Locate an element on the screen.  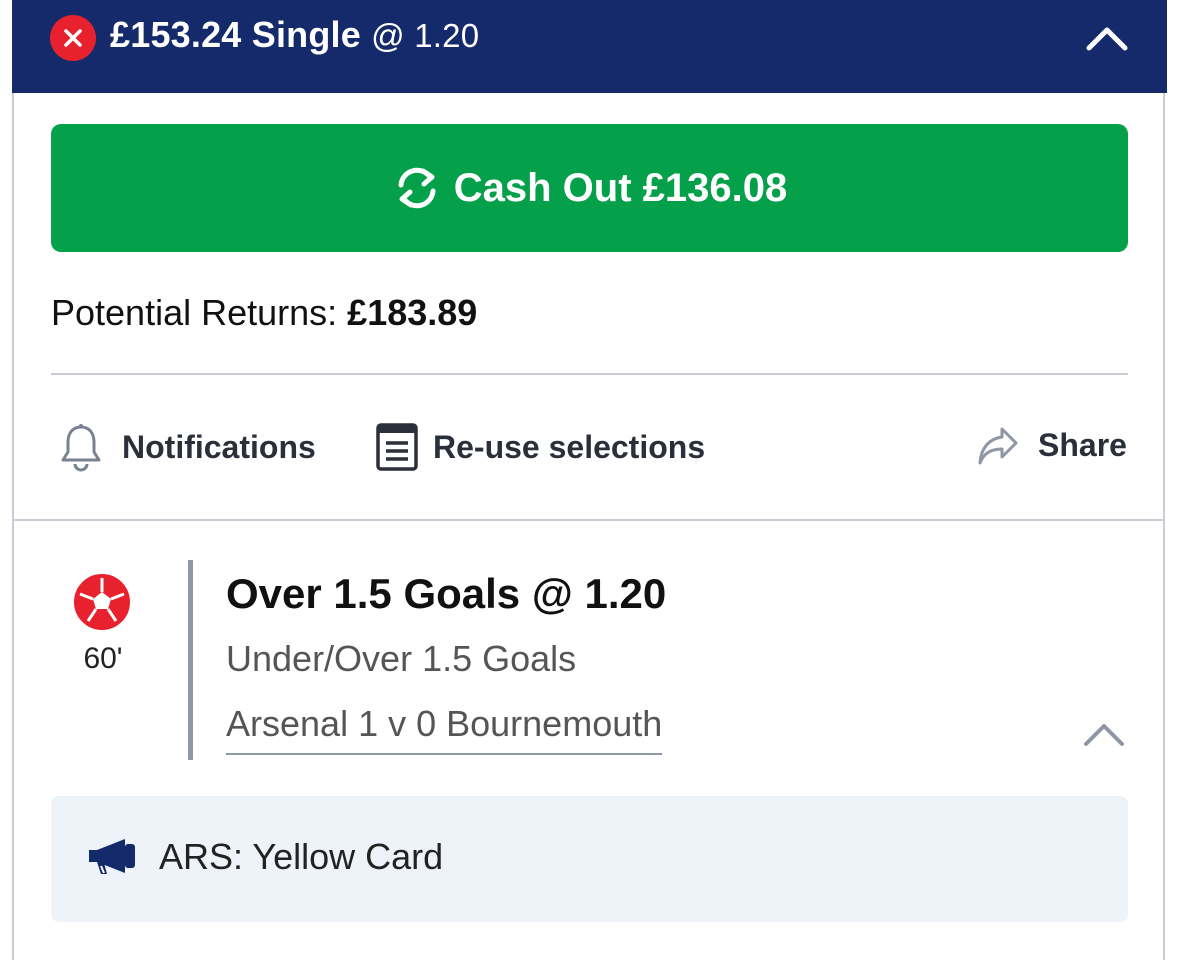
bet-summary: £153.24 Single @ 1.20 is located at coordinates (294, 35).